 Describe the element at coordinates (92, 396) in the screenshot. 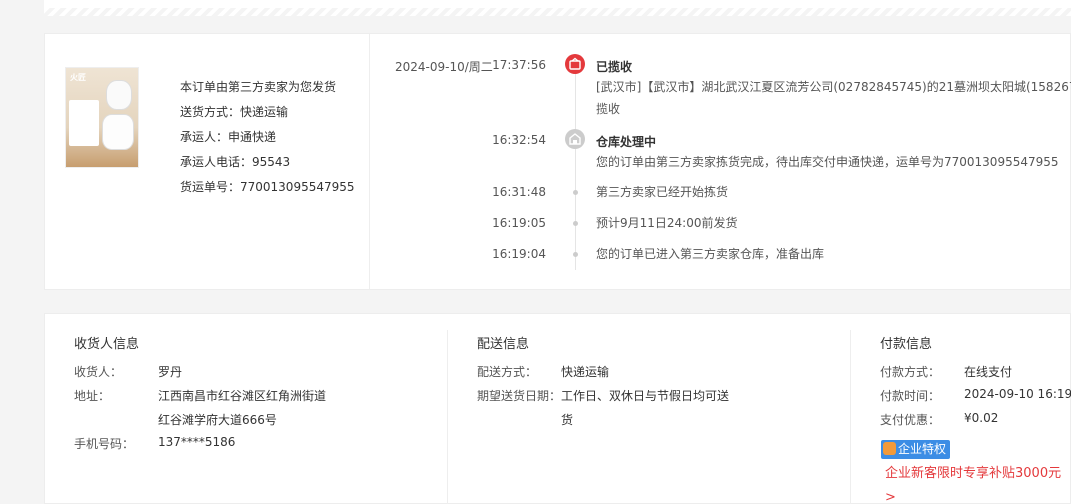

I see `address-label: 地址：` at that location.